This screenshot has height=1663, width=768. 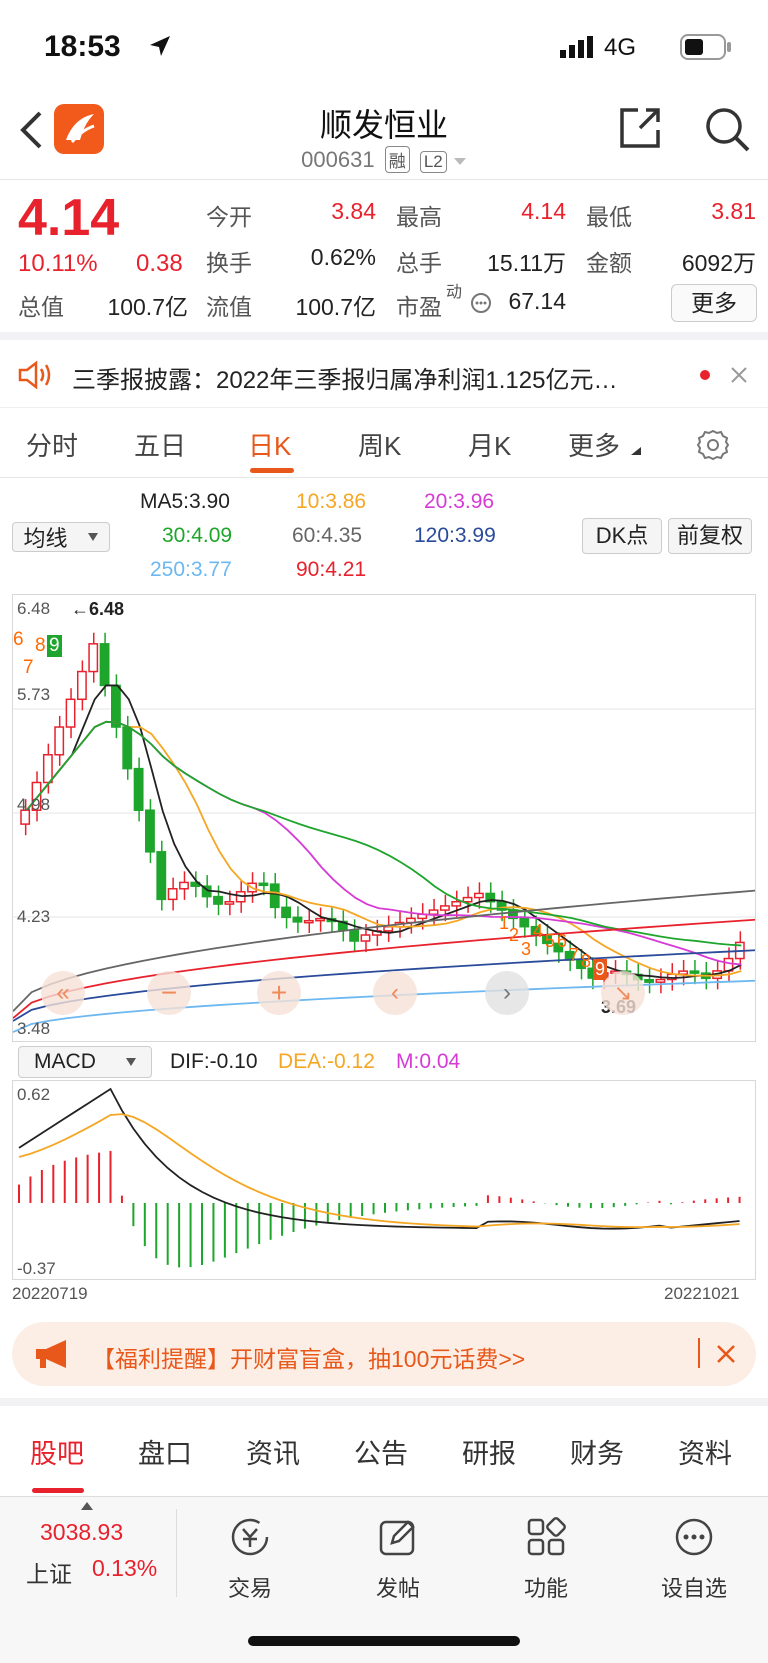 I want to click on seq-down-label: 3, so click(x=526, y=949).